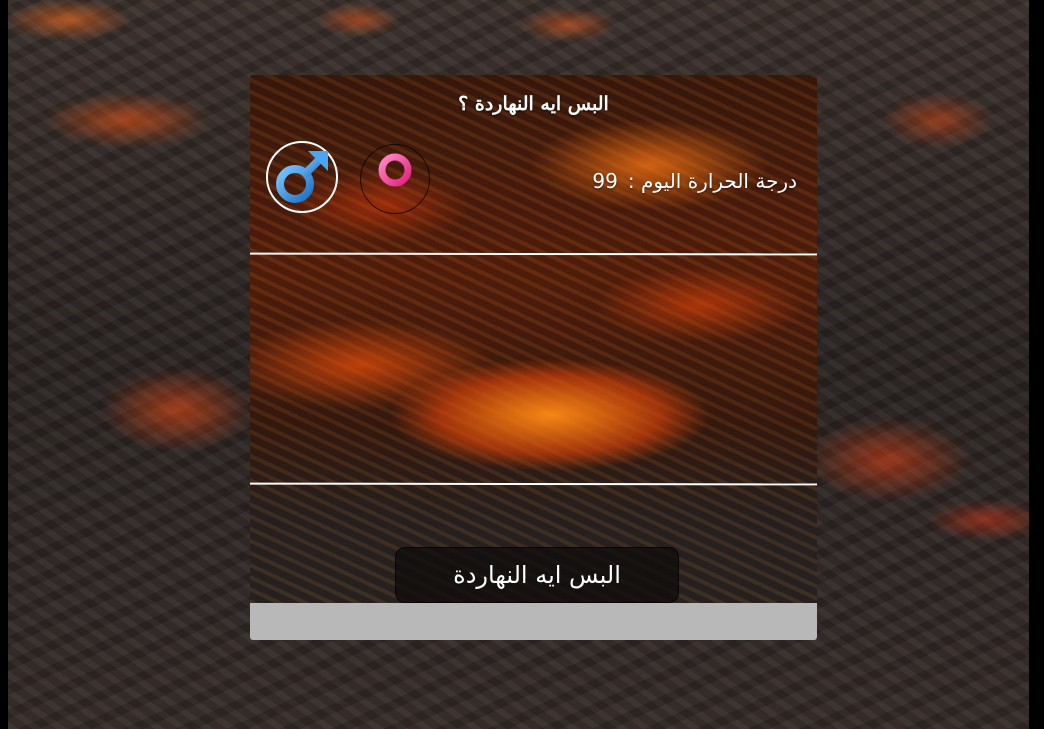 This screenshot has height=729, width=1044. I want to click on card-title: البس ايه النهاردة ؟, so click(533, 104).